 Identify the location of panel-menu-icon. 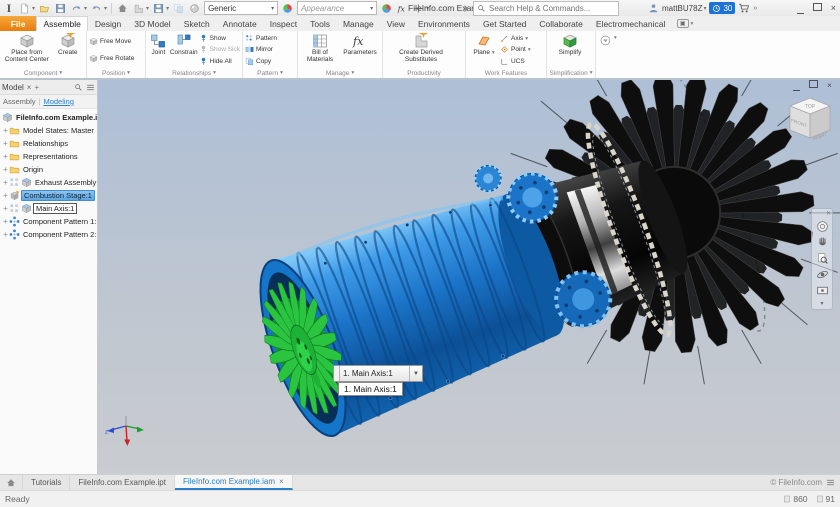
(90, 87).